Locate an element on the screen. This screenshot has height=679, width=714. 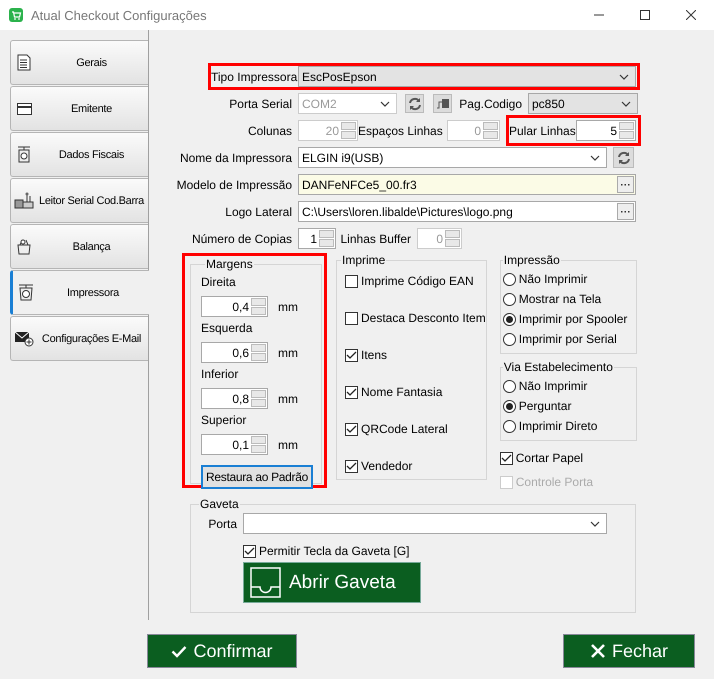
maximize-icon is located at coordinates (645, 15).